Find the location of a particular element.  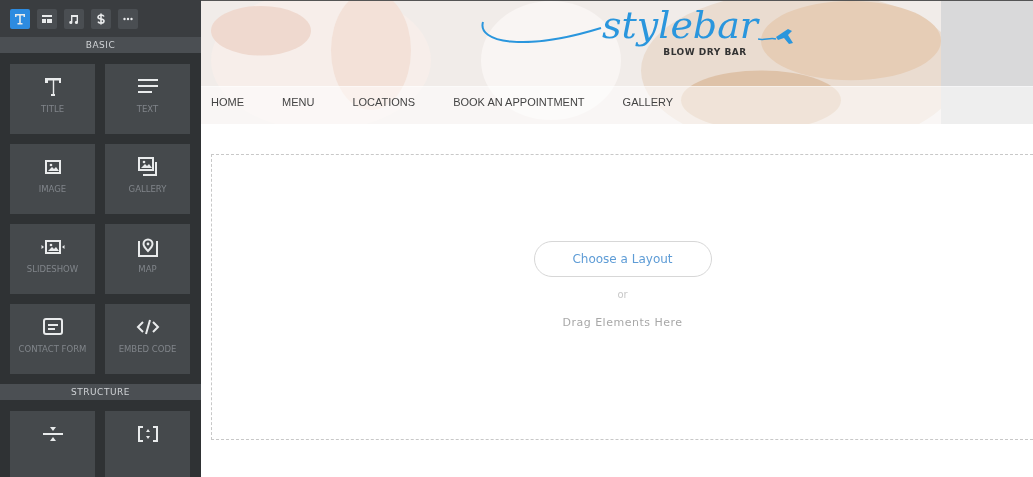

tile-label: GALLERY is located at coordinates (147, 189).